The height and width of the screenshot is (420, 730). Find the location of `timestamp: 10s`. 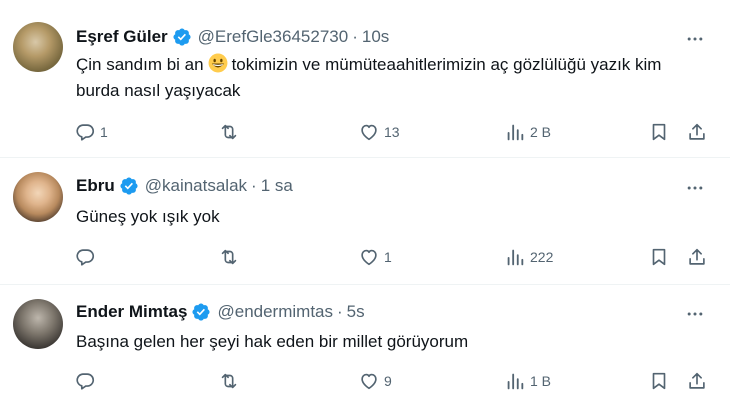

timestamp: 10s is located at coordinates (375, 37).